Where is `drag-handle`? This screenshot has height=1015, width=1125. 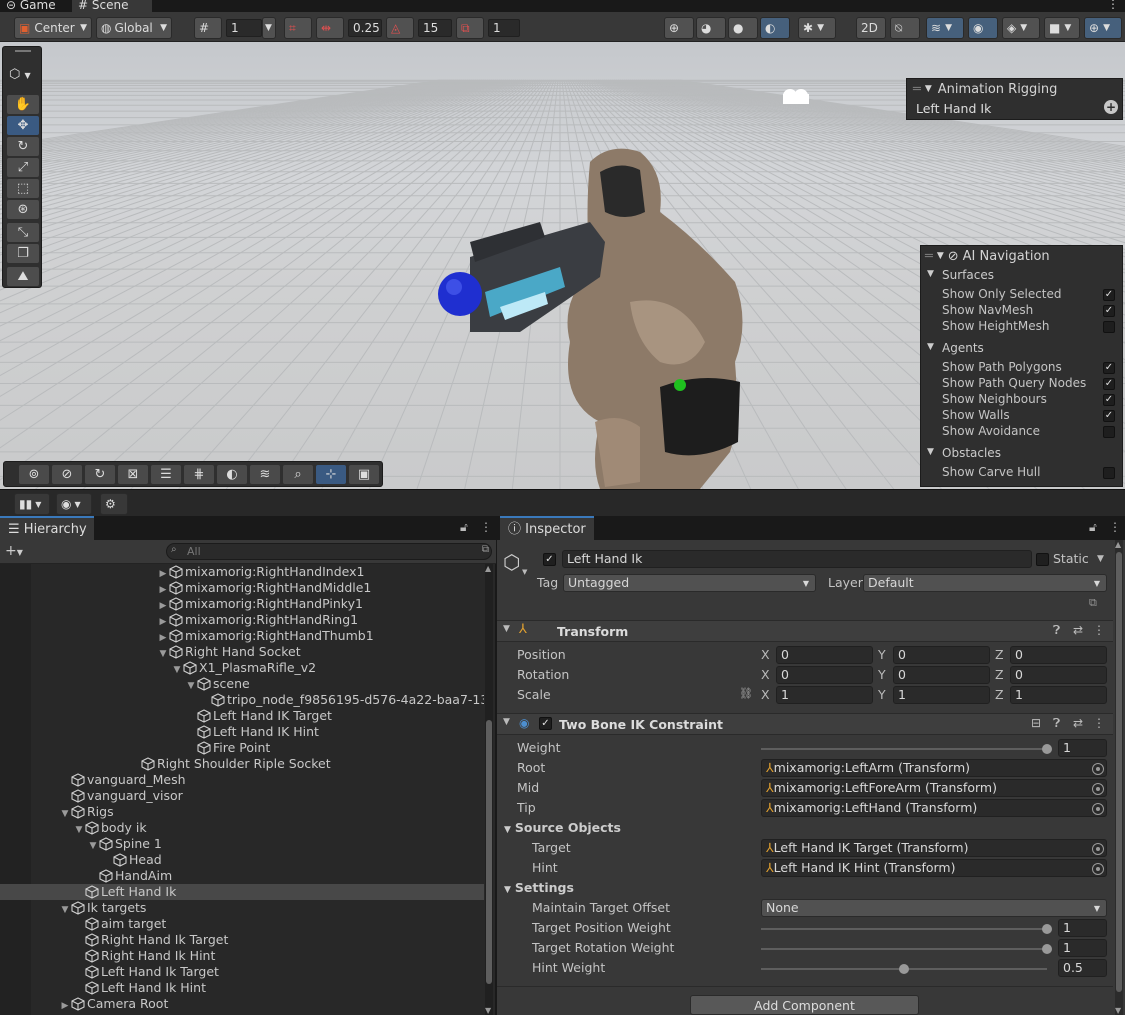
drag-handle is located at coordinates (23, 51).